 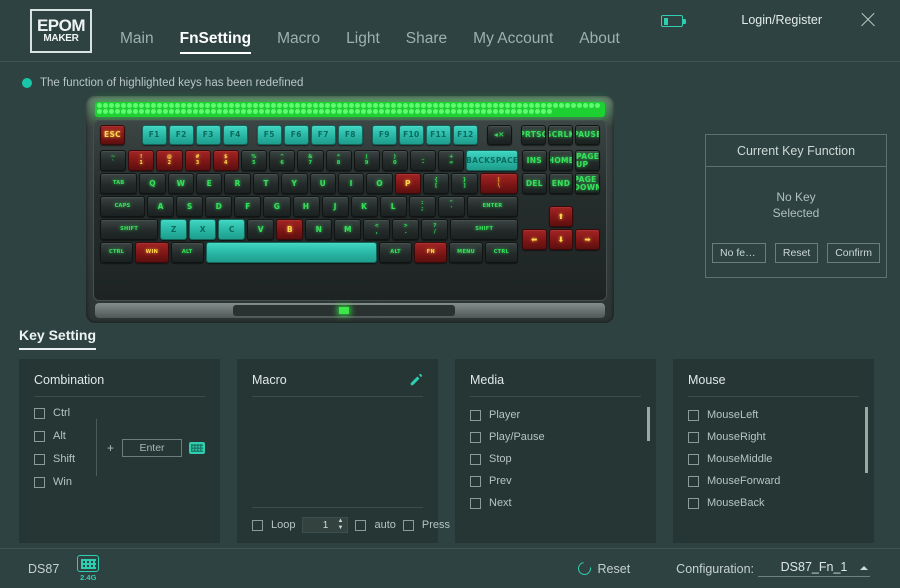 What do you see at coordinates (161, 206) in the screenshot?
I see `key-a: A` at bounding box center [161, 206].